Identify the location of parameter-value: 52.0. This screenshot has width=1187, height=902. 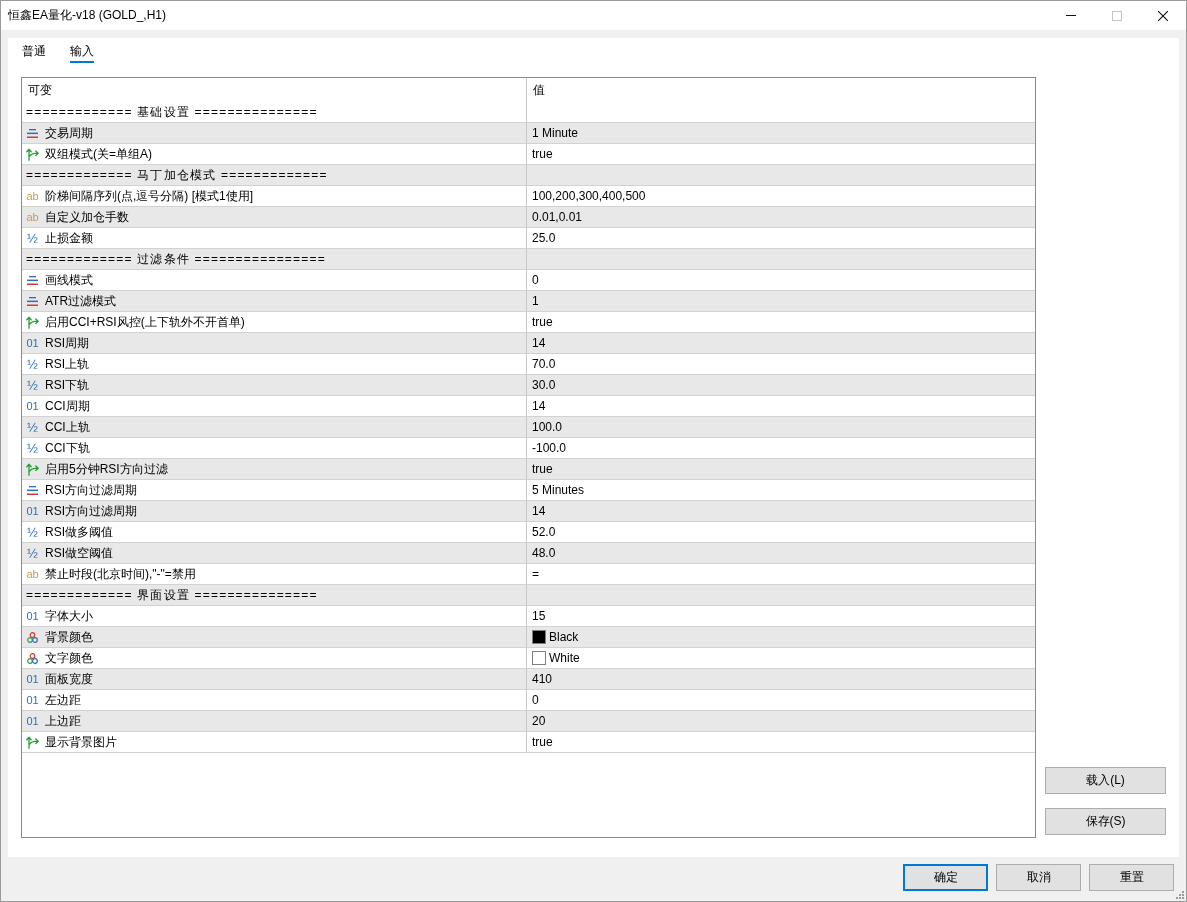
(544, 532).